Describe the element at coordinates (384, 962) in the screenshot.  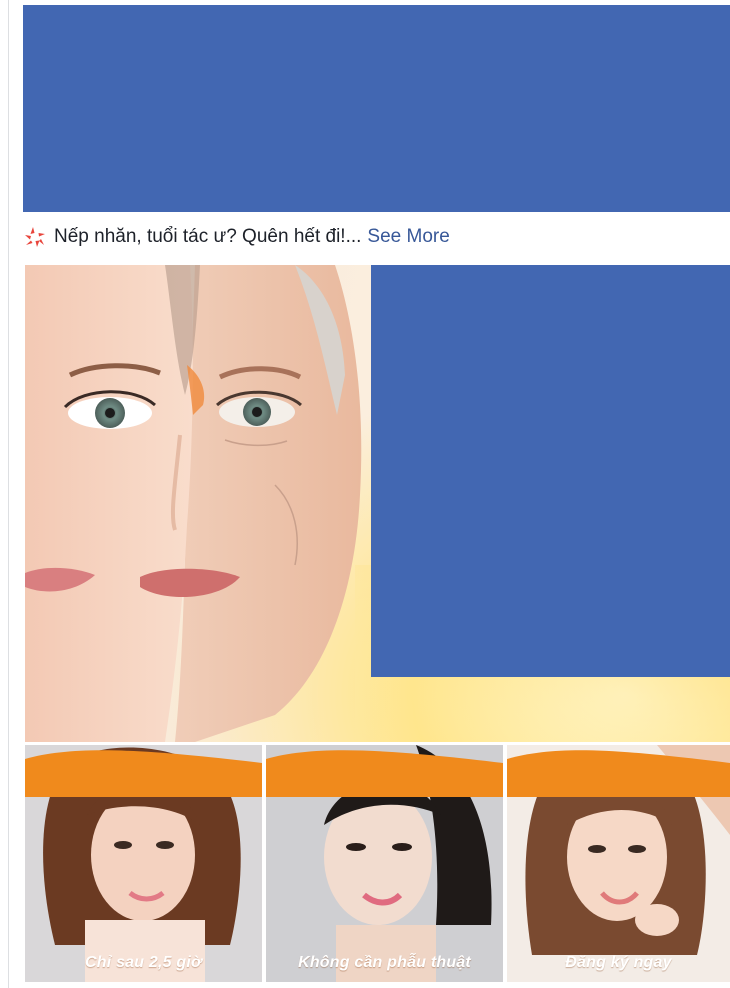
I see `tile-caption-2: Không cần phẫu thuật` at that location.